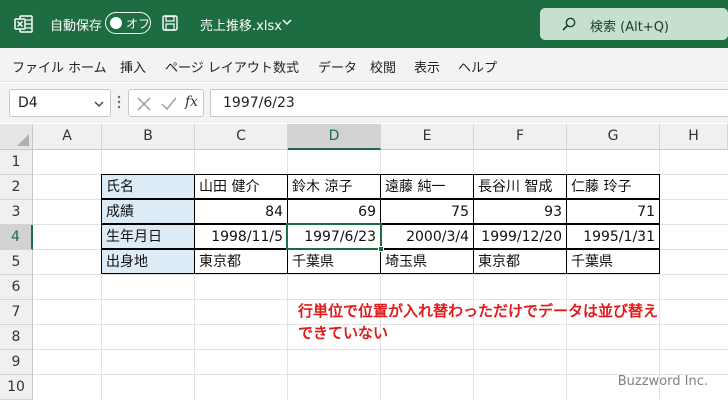 The height and width of the screenshot is (400, 728). I want to click on file-name: 売上推移.xlsx, so click(241, 24).